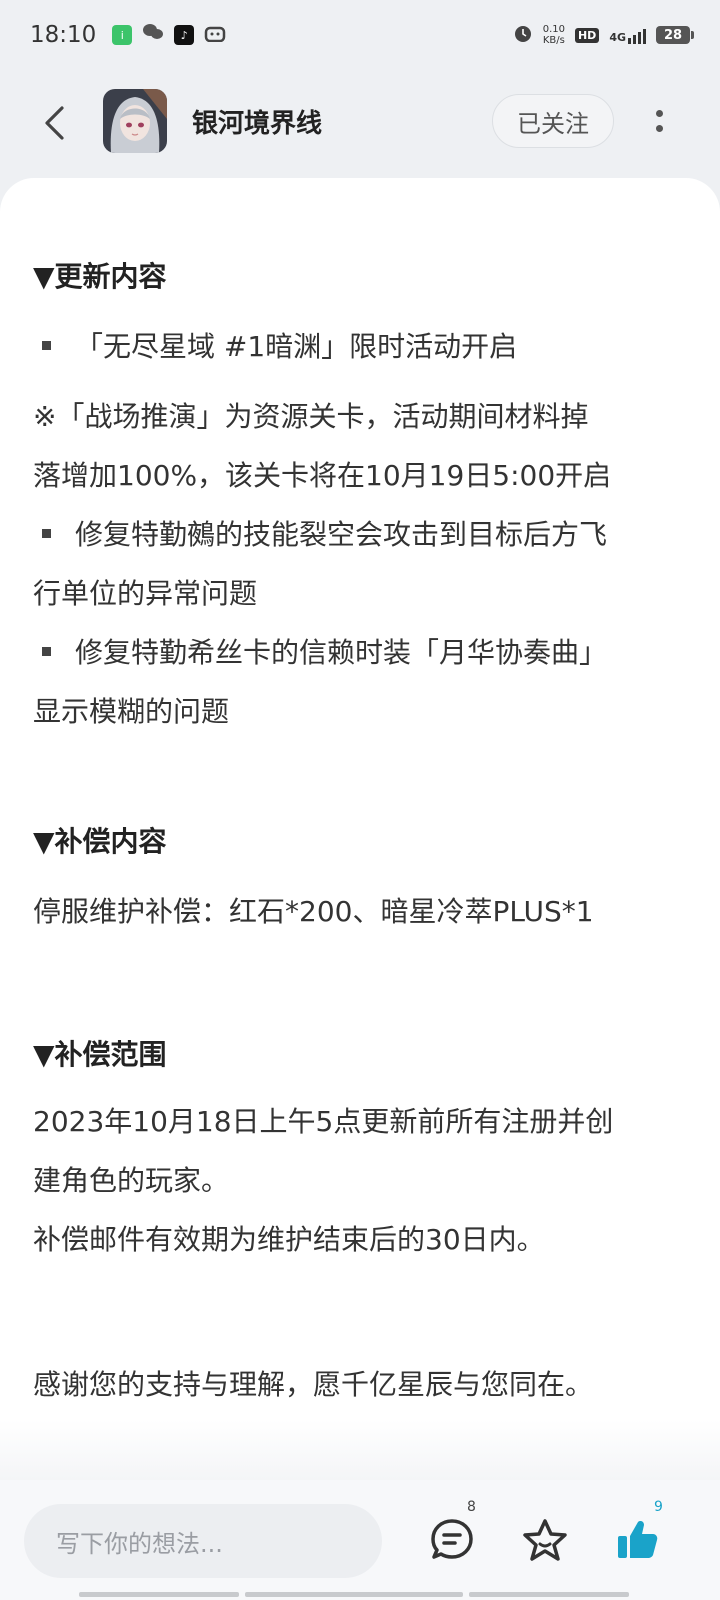 This screenshot has height=1600, width=720. Describe the element at coordinates (289, 1239) in the screenshot. I see `scope-line: 补偿邮件有效期为维护结束后的30日内。` at that location.